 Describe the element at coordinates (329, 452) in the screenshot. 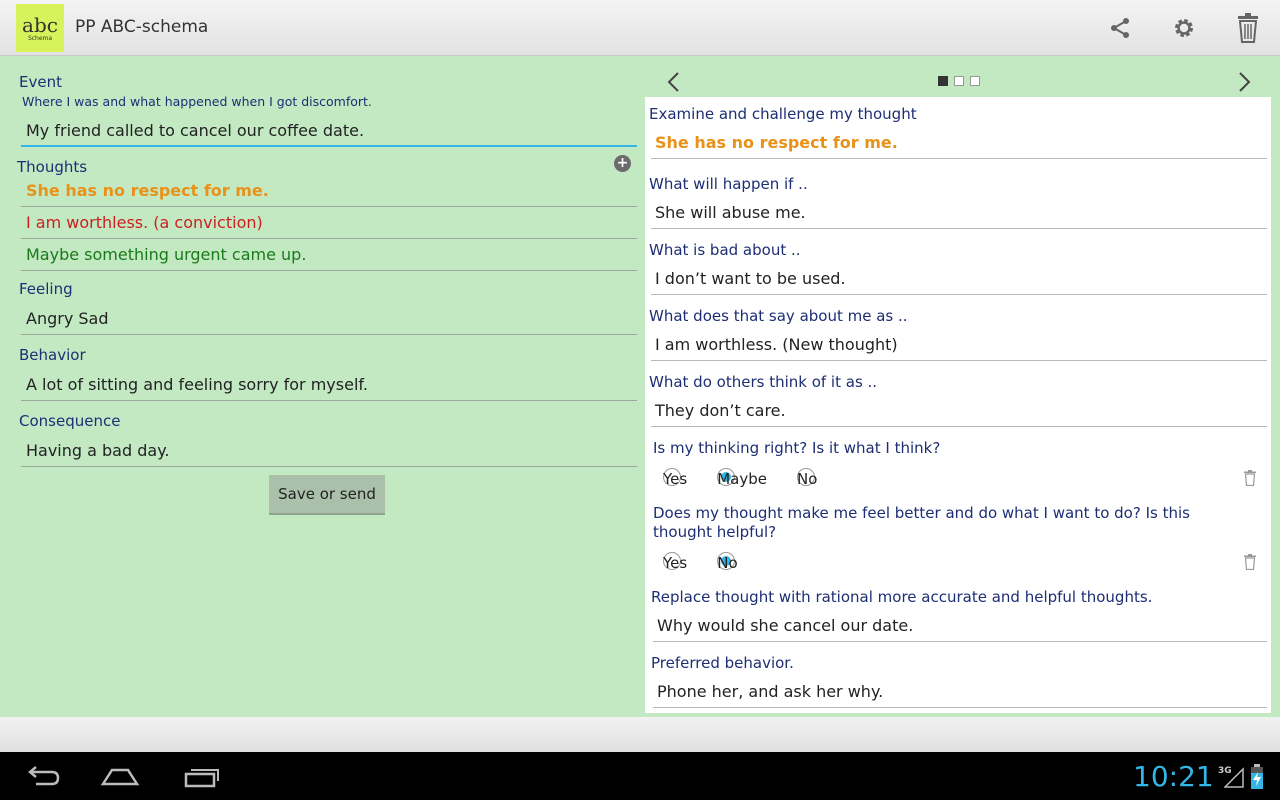

I see `consequence-input: Having a bad day.` at that location.